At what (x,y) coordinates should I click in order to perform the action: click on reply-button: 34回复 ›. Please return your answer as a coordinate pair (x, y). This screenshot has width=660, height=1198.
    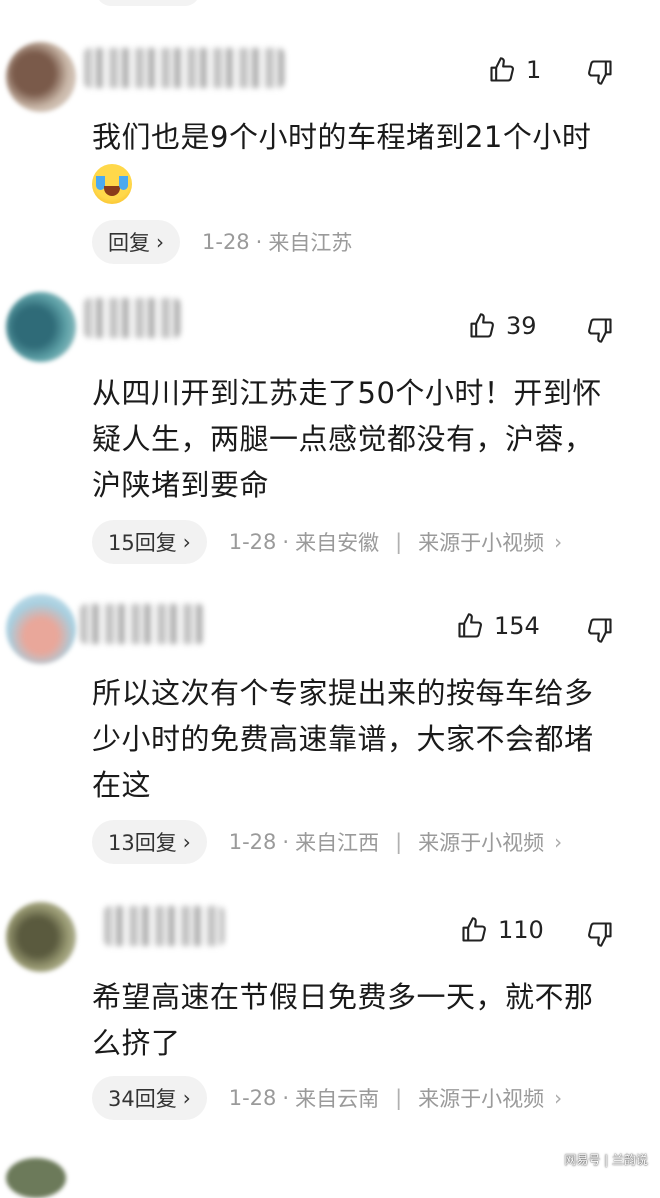
    Looking at the image, I should click on (149, 1098).